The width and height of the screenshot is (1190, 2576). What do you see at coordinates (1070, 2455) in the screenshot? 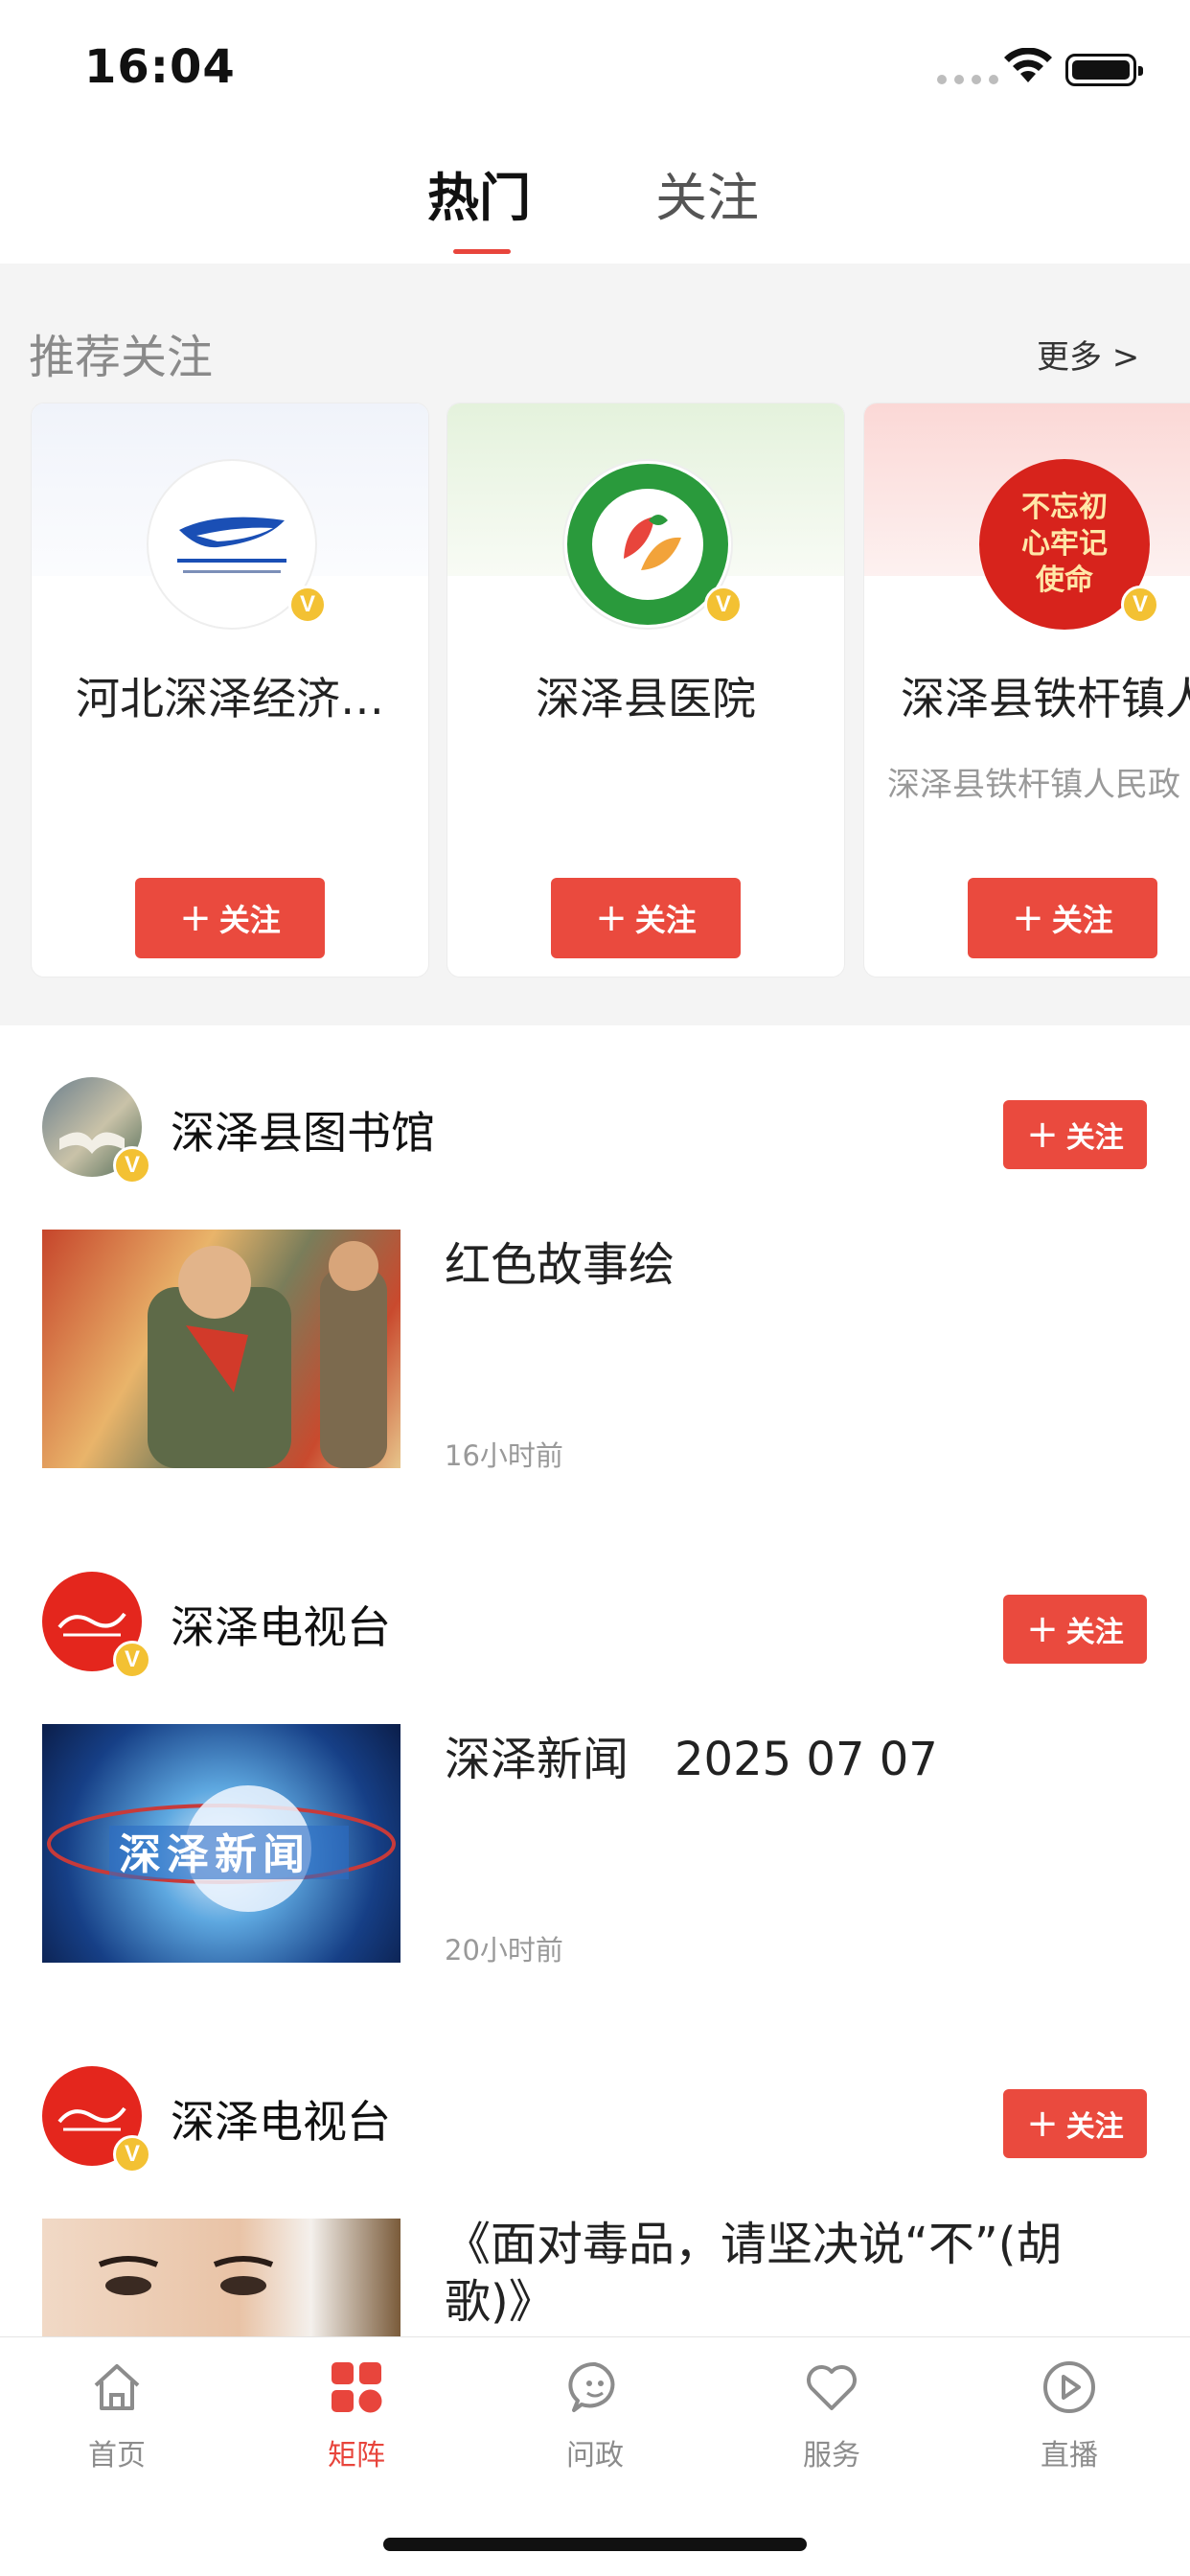
I see `nav-label: 直播` at bounding box center [1070, 2455].